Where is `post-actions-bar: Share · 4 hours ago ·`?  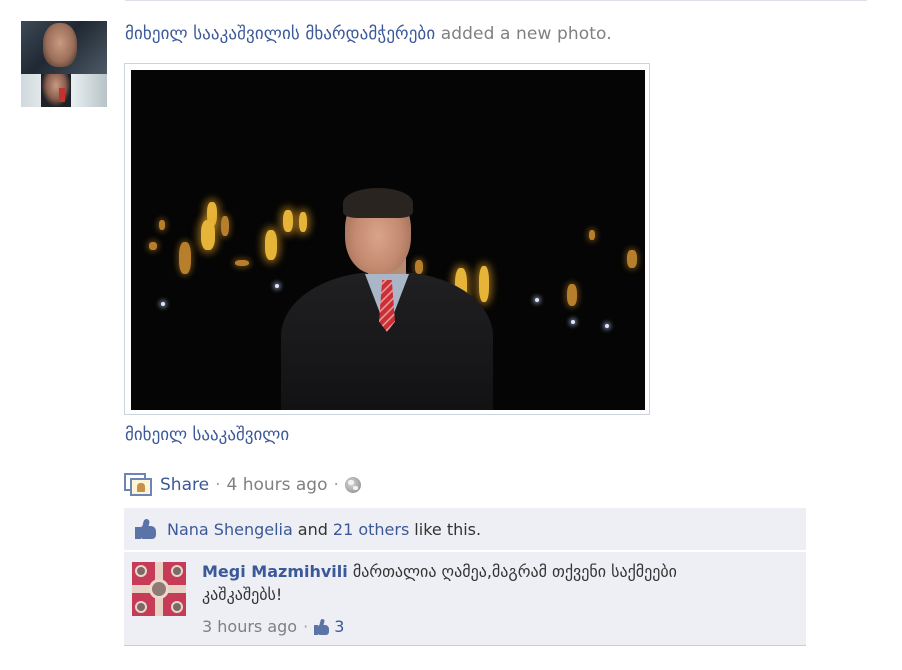
post-actions-bar: Share · 4 hours ago · is located at coordinates (242, 485).